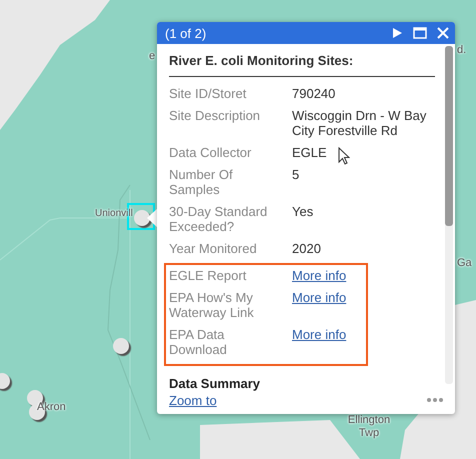 The height and width of the screenshot is (459, 476). Describe the element at coordinates (201, 182) in the screenshot. I see `field-label: Number Of Samples` at that location.